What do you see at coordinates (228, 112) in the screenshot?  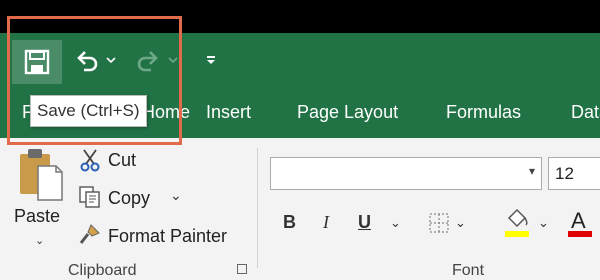 I see `tab-insert: Insert` at bounding box center [228, 112].